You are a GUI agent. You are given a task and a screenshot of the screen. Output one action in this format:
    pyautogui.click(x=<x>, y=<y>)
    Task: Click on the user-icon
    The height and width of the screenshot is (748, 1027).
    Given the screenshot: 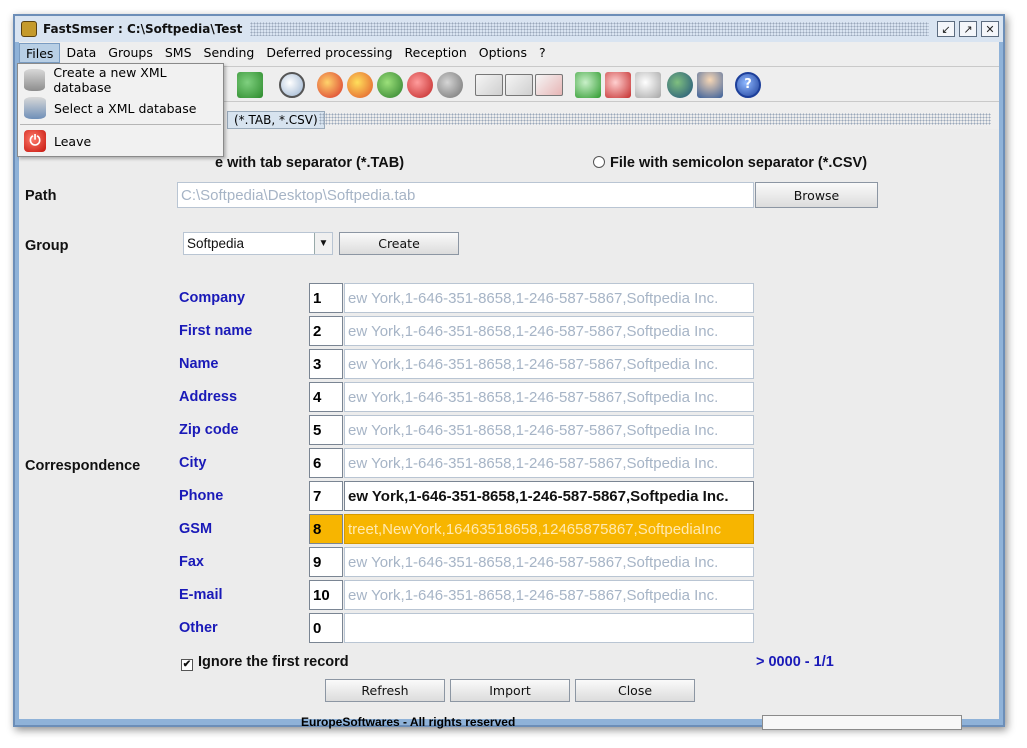 What is the action you would take?
    pyautogui.click(x=710, y=85)
    